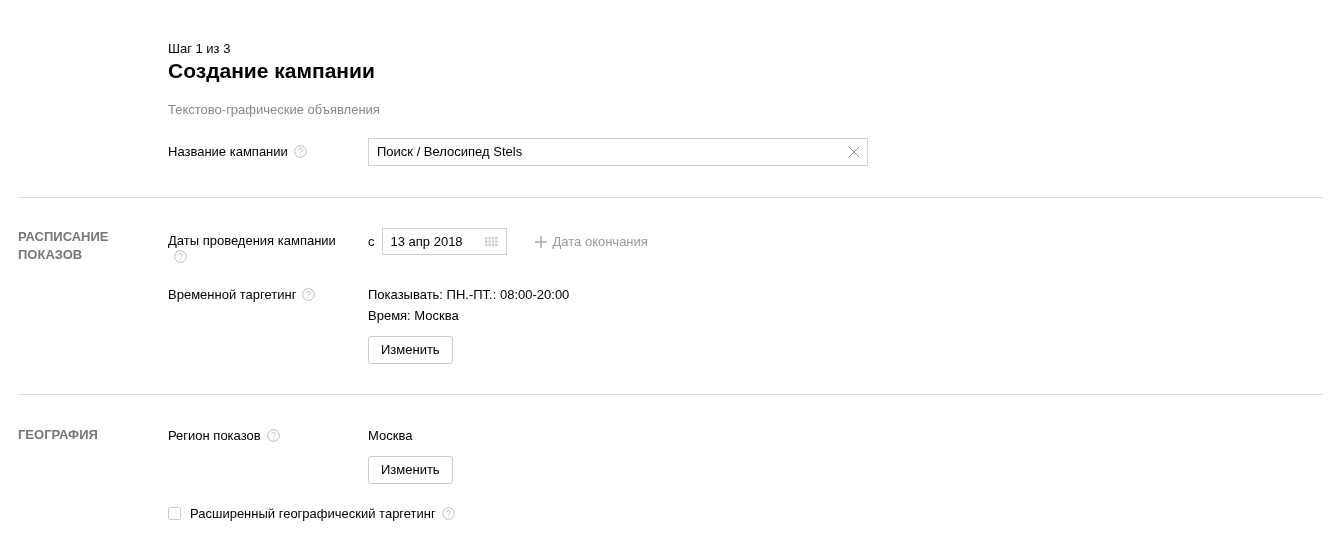 This screenshot has height=552, width=1335. What do you see at coordinates (371, 241) in the screenshot?
I see `from-label: с` at bounding box center [371, 241].